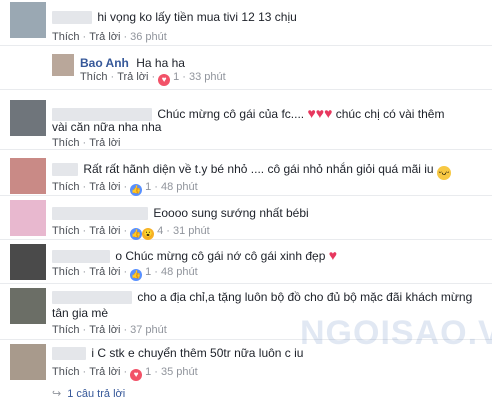  I want to click on comment-text-continued: chúc chị có vài thêm, so click(390, 114).